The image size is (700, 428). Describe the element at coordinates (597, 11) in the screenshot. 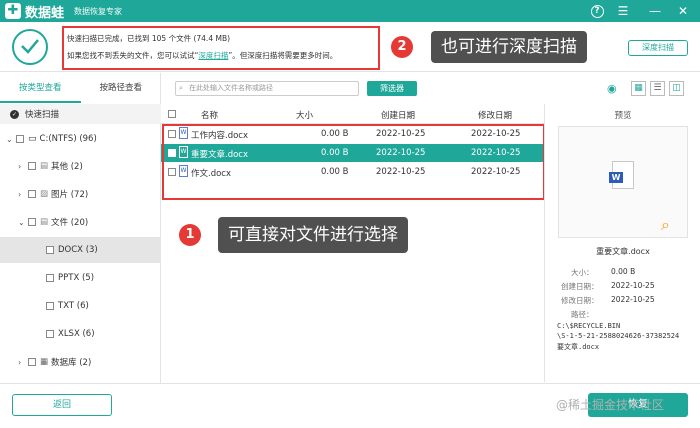

I see `help-icon: ?` at that location.